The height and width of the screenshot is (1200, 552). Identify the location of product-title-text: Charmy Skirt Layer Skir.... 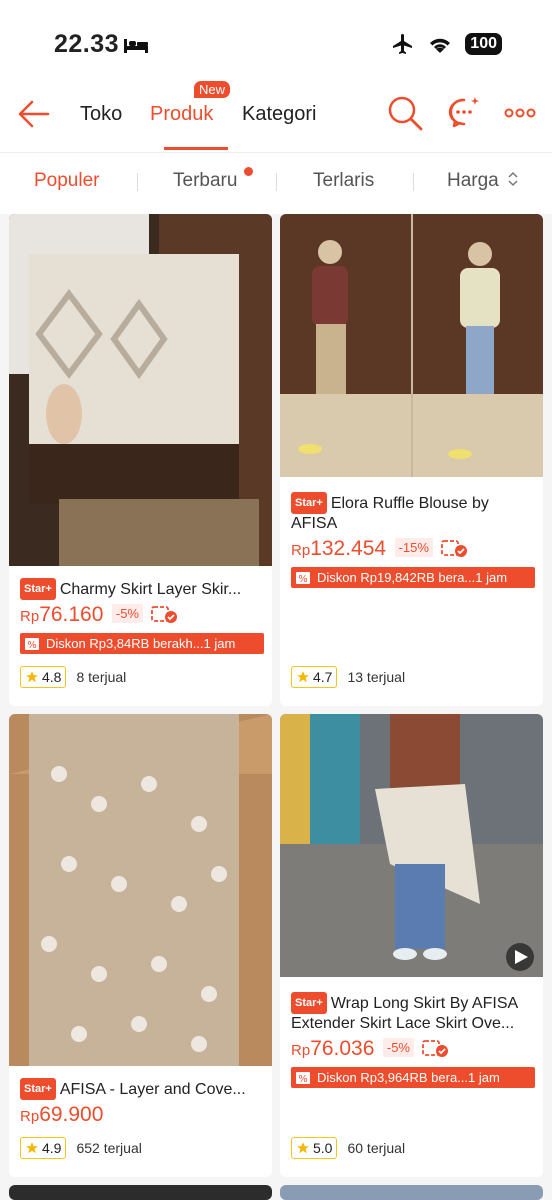
(150, 589).